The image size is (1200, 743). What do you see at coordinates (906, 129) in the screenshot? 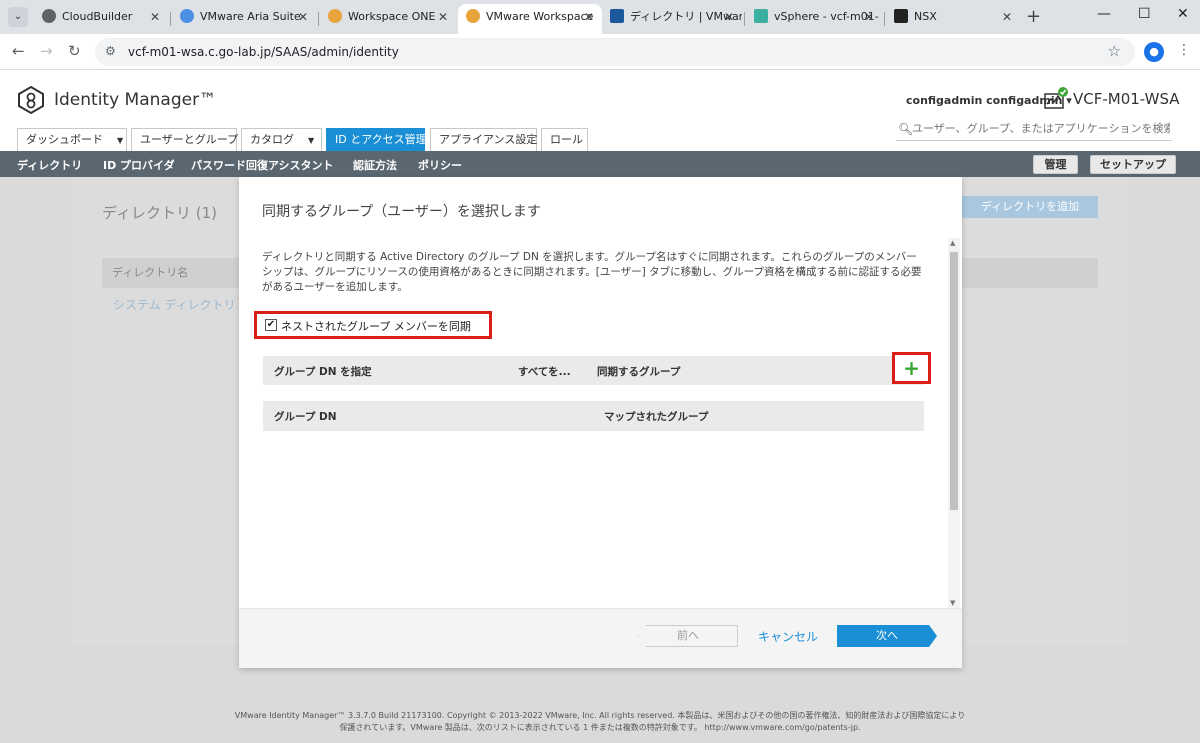
I see `search-icon: 🔍︎` at bounding box center [906, 129].